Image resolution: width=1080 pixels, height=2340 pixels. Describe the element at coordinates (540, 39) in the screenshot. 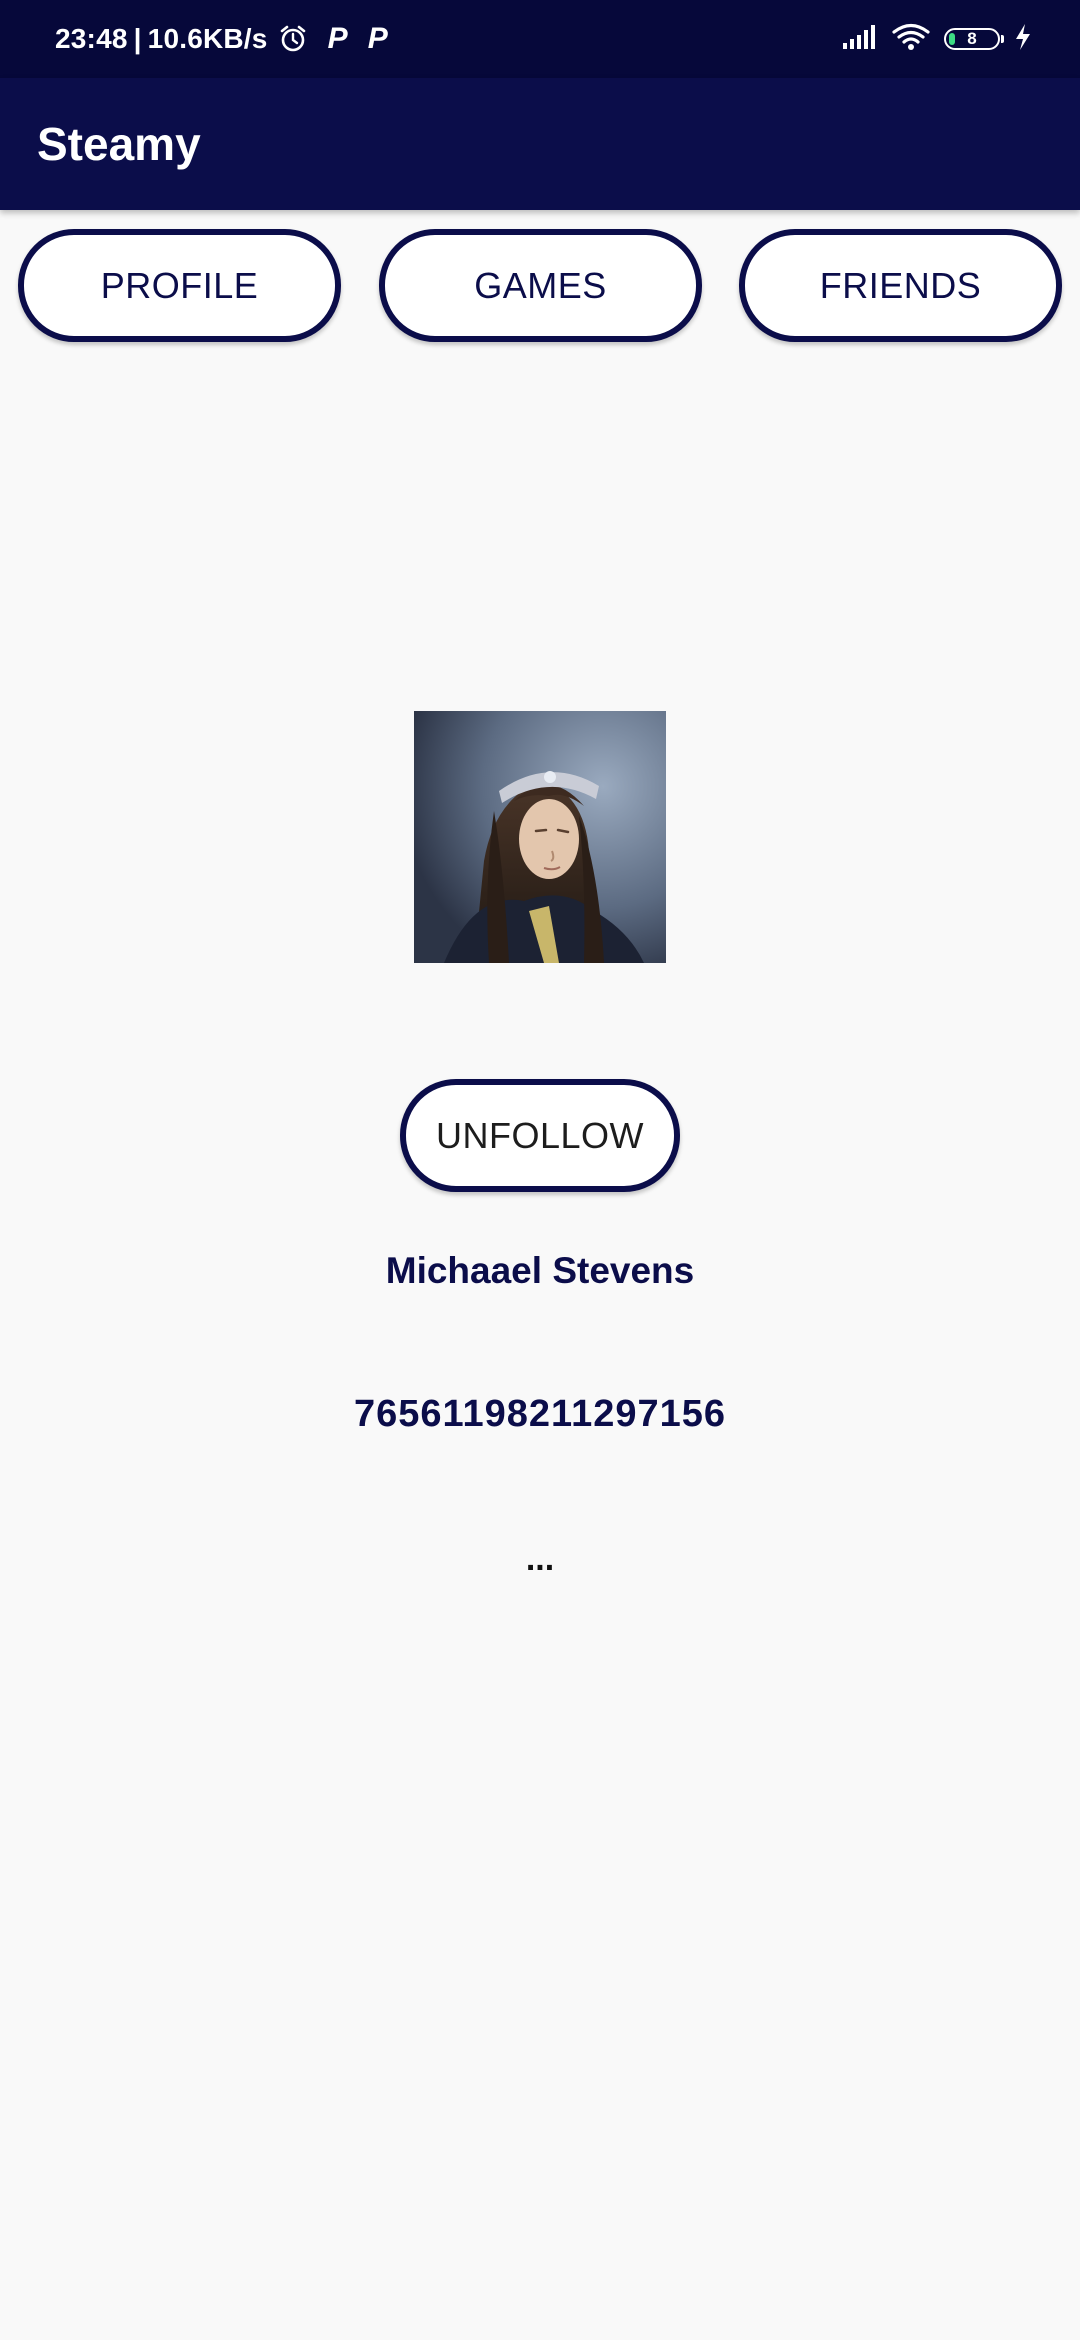

I see `status-bar: 23:48 | 10.6KB/s P P 8` at that location.